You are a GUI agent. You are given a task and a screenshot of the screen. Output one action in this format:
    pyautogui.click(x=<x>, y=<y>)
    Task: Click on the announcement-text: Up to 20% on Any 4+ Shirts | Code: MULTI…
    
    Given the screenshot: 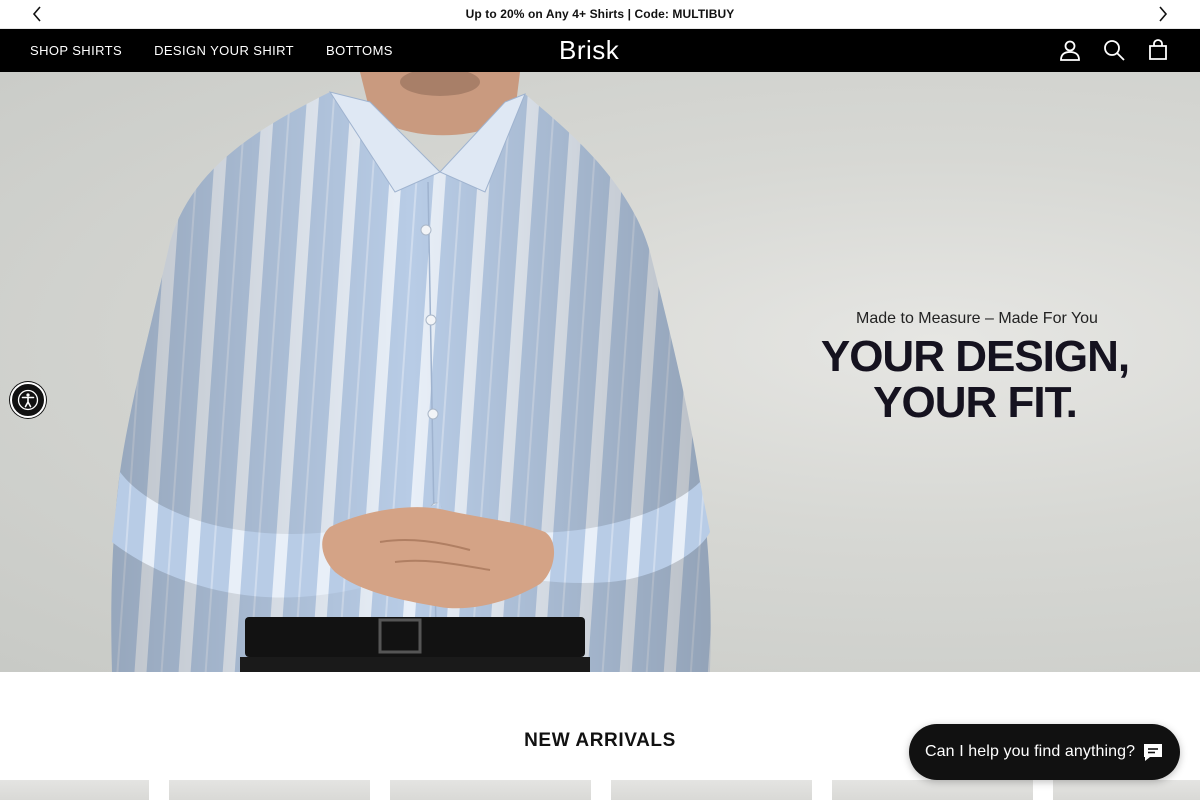 What is the action you would take?
    pyautogui.click(x=600, y=14)
    